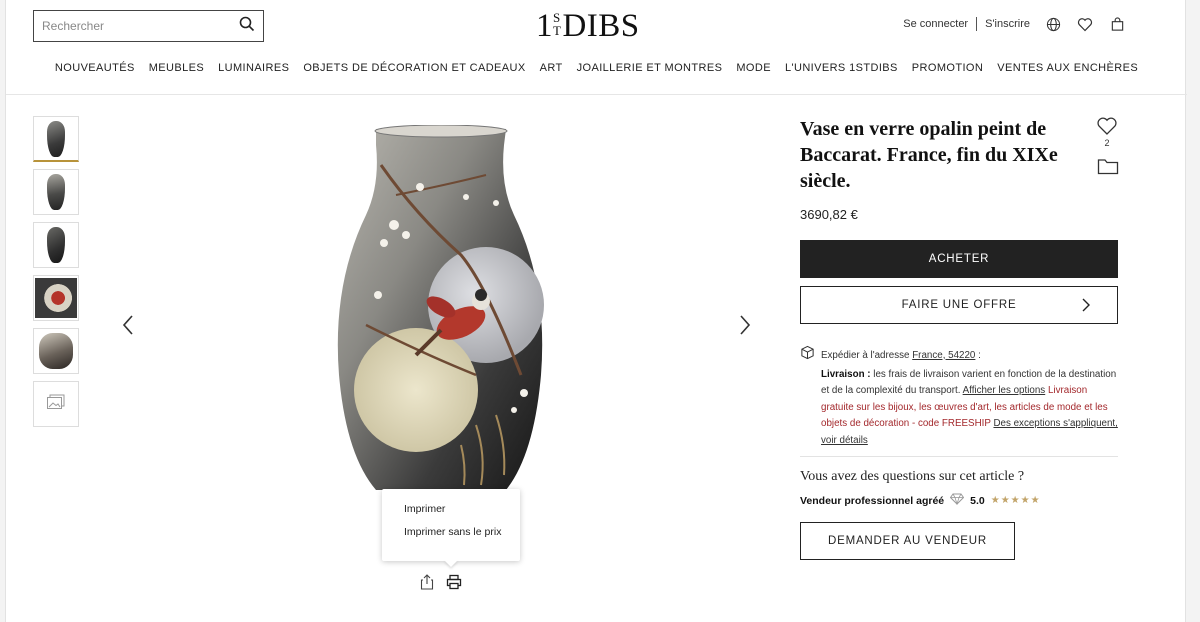  I want to click on logo-digit: 1, so click(544, 26).